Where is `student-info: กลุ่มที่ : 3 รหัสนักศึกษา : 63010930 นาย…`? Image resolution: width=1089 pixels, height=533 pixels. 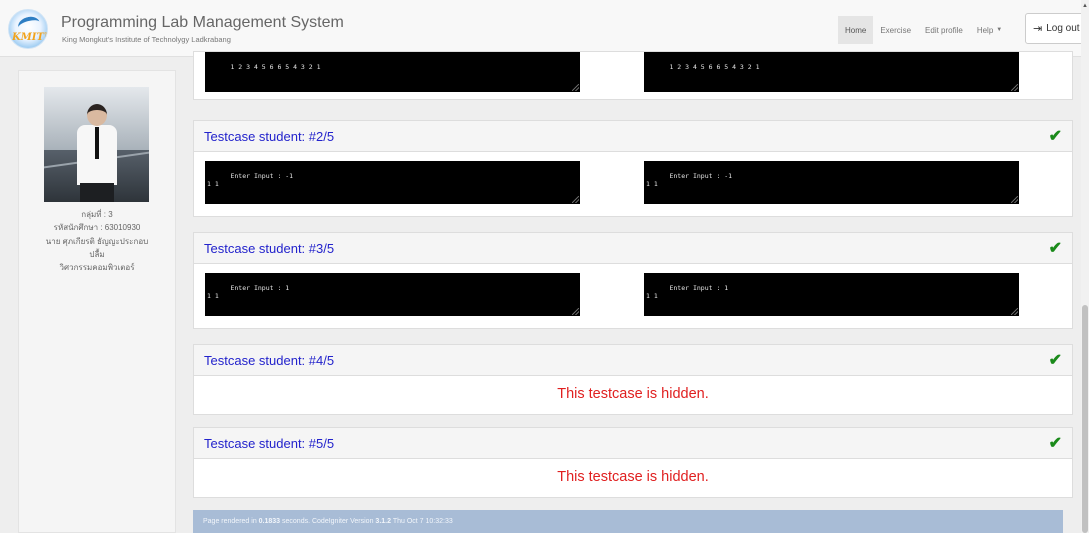 student-info: กลุ่มที่ : 3 รหัสนักศึกษา : 63010930 นาย… is located at coordinates (97, 241).